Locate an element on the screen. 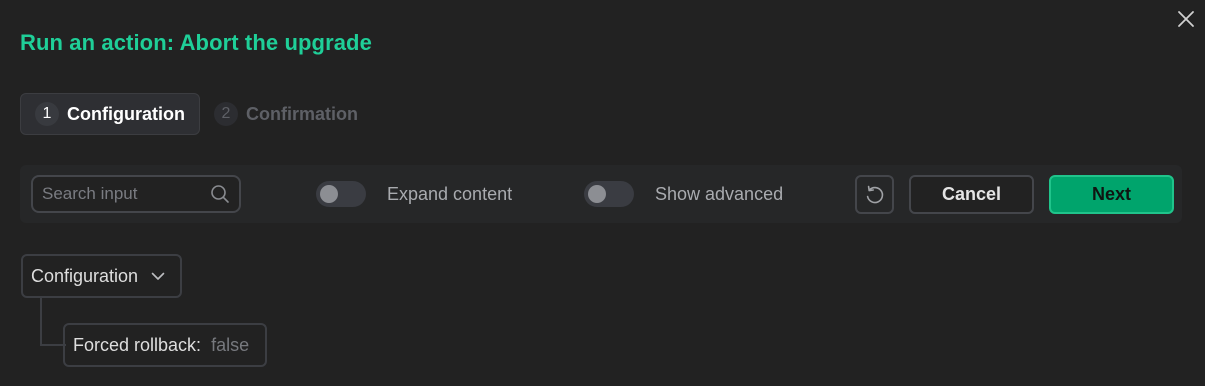 This screenshot has height=386, width=1205. close-icon is located at coordinates (1186, 19).